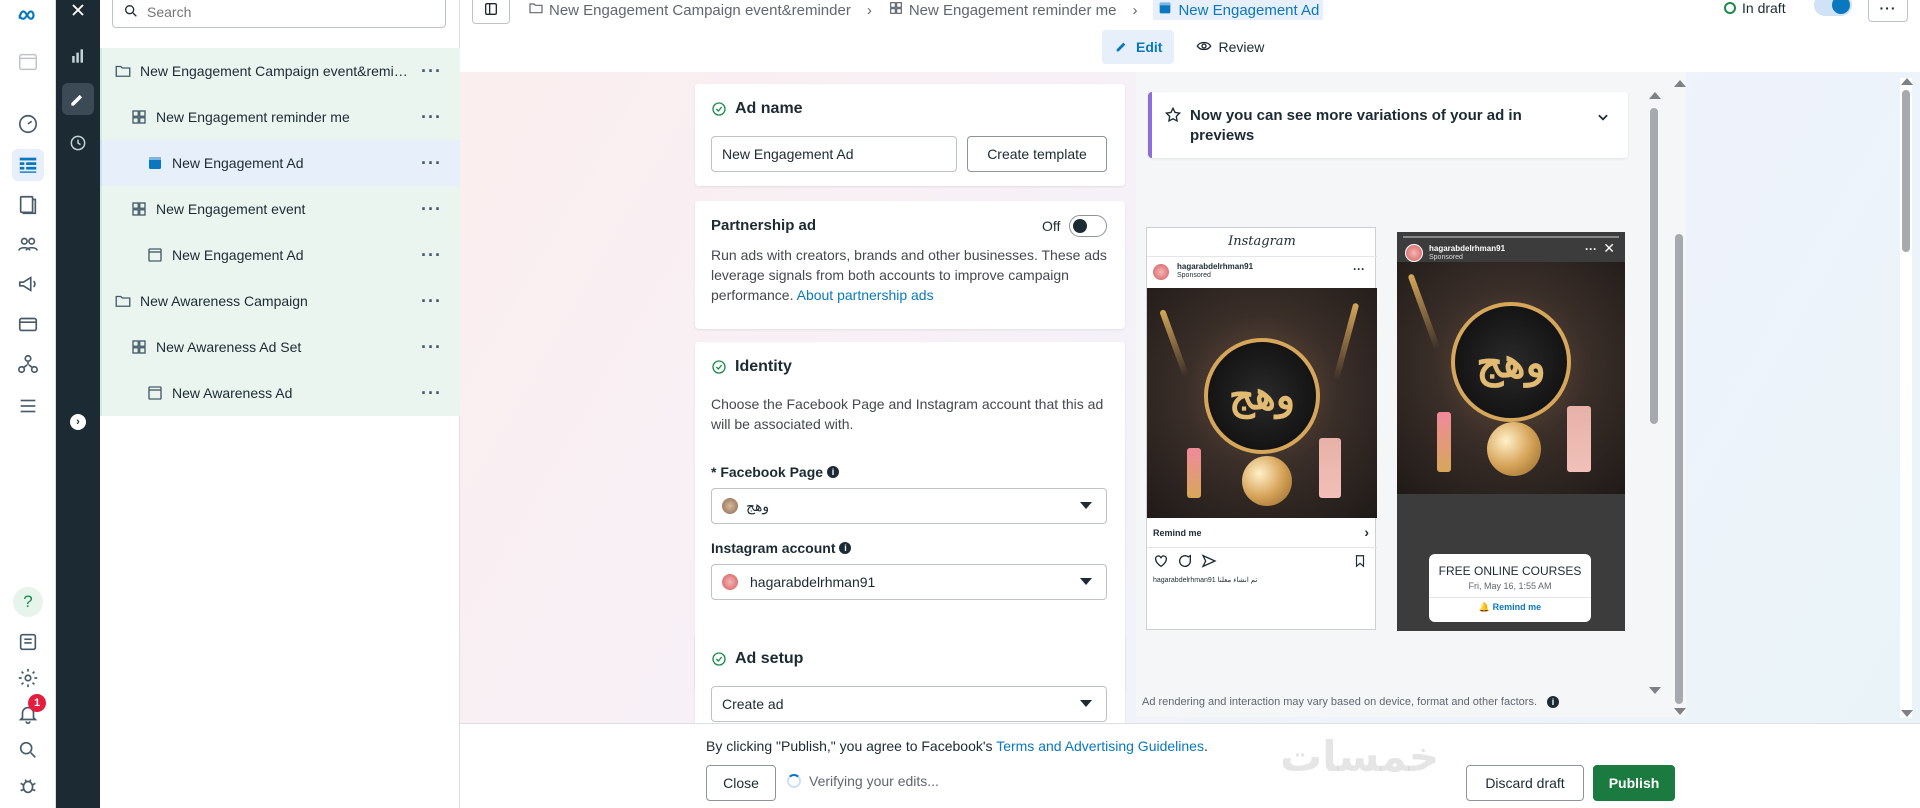 Image resolution: width=1920 pixels, height=808 pixels. Describe the element at coordinates (78, 13) in the screenshot. I see `close-icon` at that location.